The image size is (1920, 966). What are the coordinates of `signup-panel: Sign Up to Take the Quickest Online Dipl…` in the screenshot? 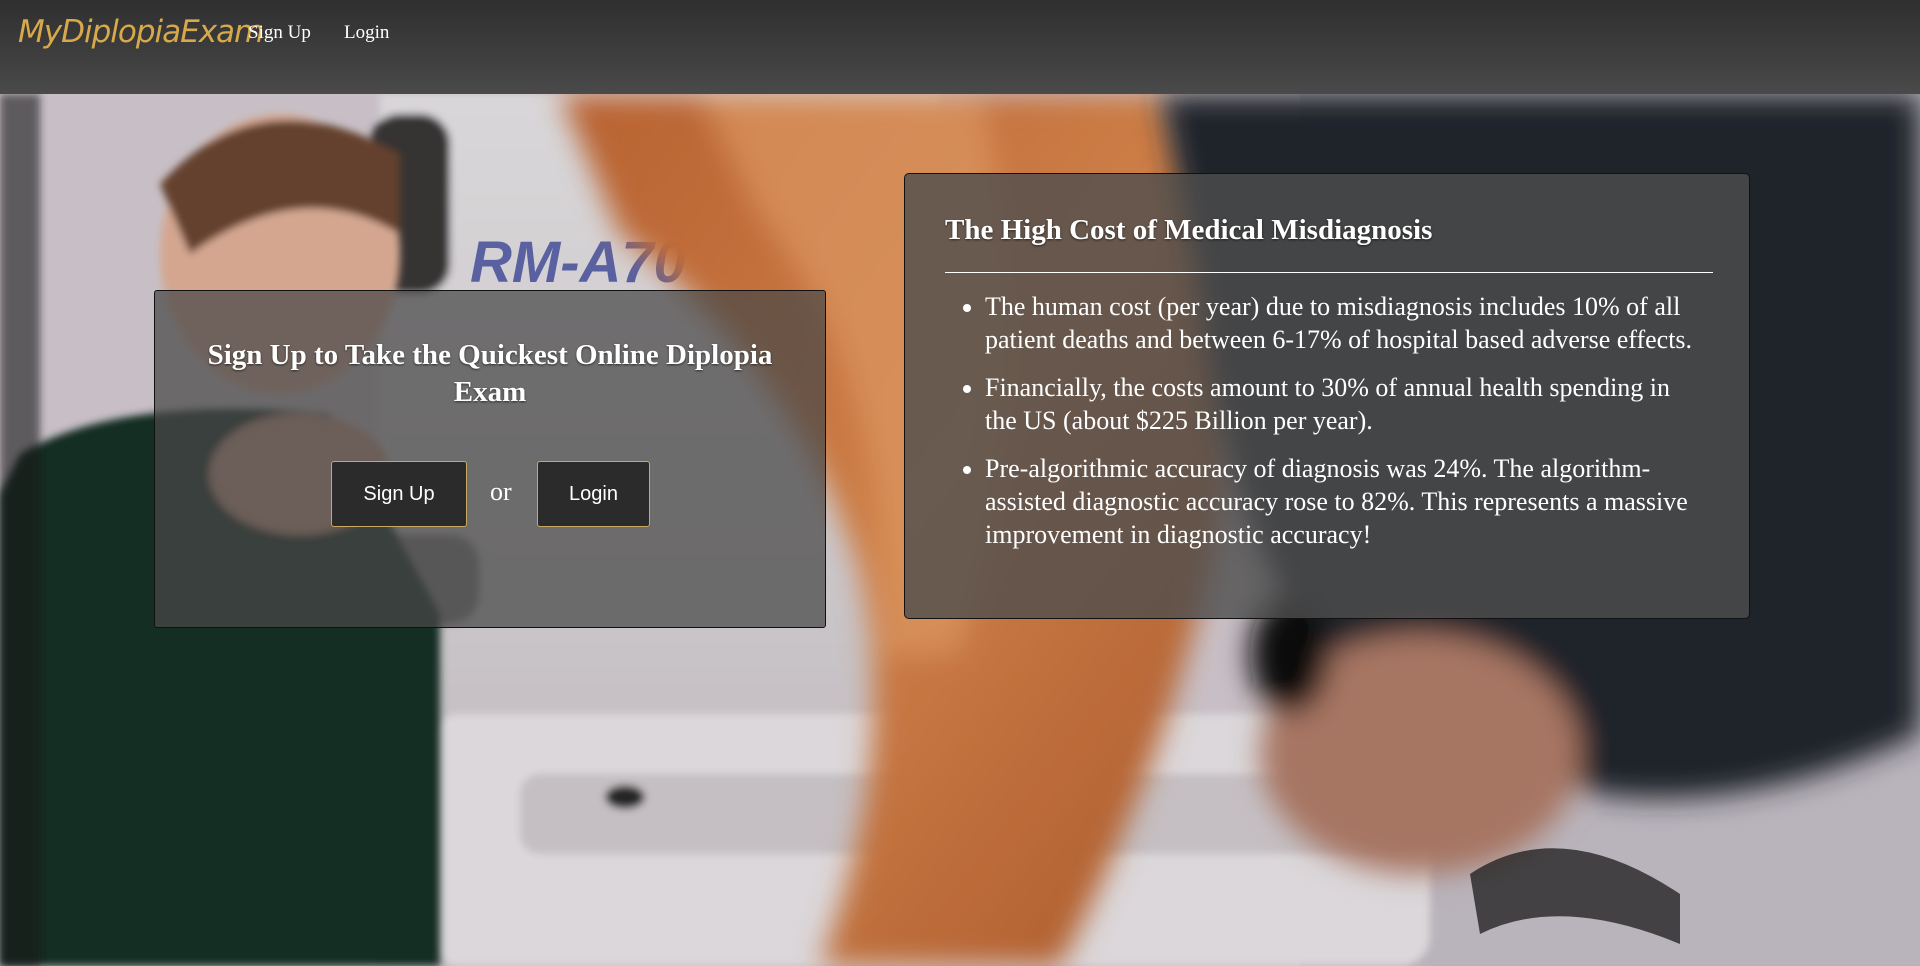 It's located at (490, 459).